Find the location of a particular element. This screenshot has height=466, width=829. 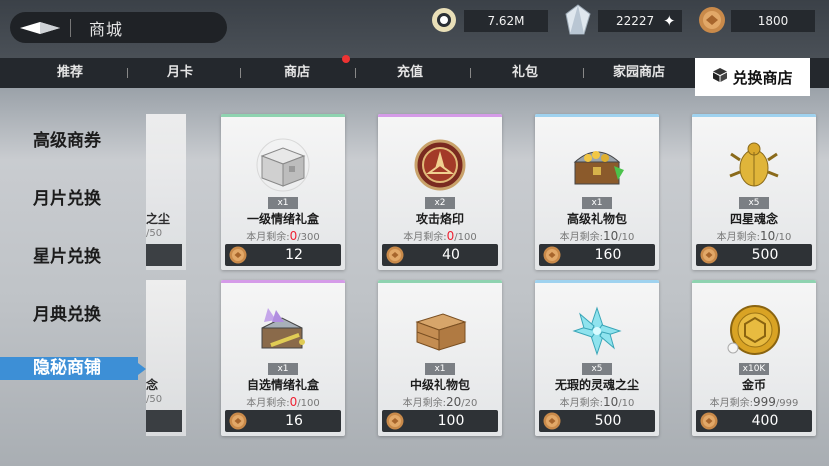

attack-emblem-icon is located at coordinates (440, 165).